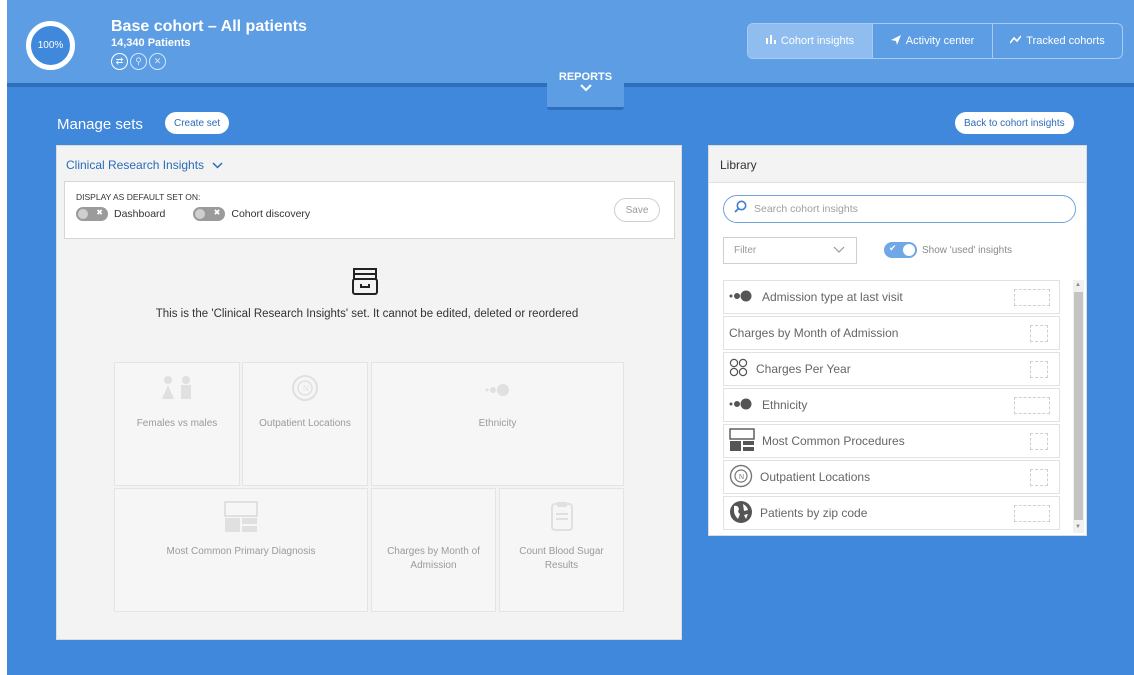 The width and height of the screenshot is (1134, 675). I want to click on library-item-outpatient-locations: N Outpatient Locations, so click(891, 477).